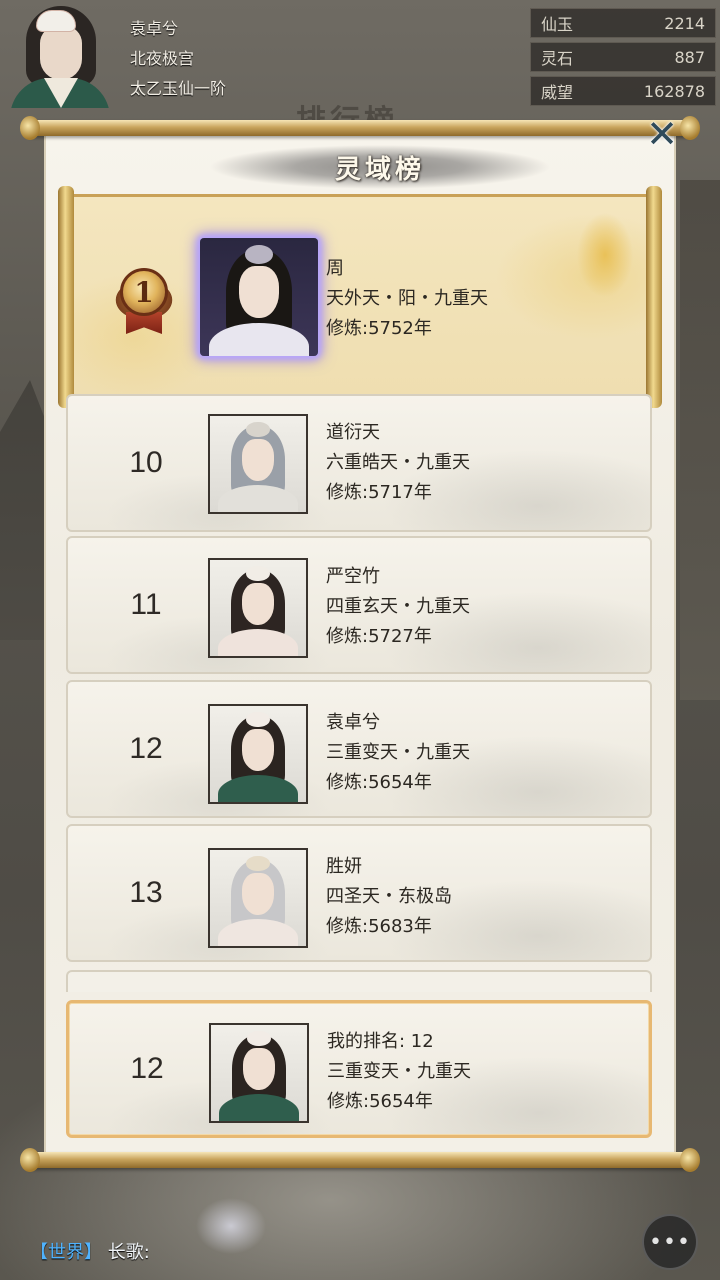 The height and width of the screenshot is (1280, 720). What do you see at coordinates (557, 92) in the screenshot?
I see `currency-label: 威望` at bounding box center [557, 92].